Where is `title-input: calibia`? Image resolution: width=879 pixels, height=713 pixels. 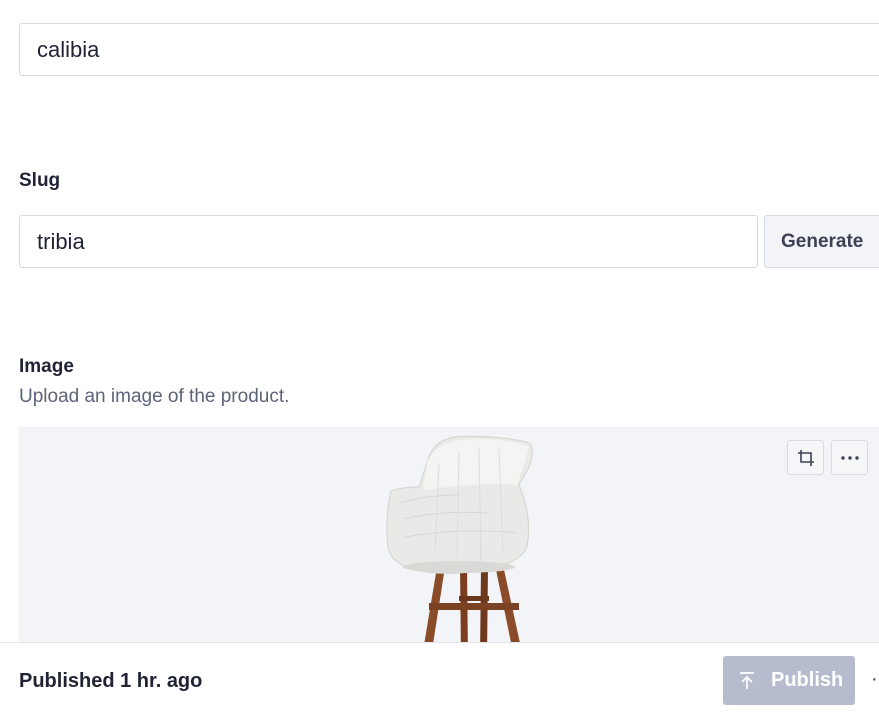
title-input: calibia is located at coordinates (449, 49).